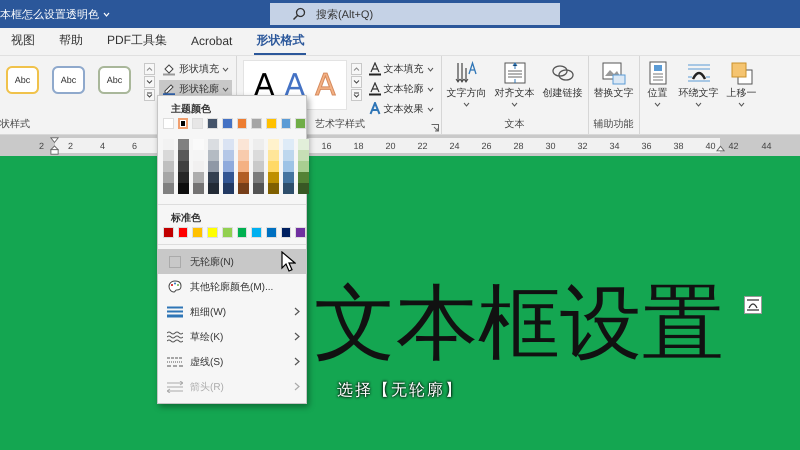 The image size is (800, 450). What do you see at coordinates (299, 14) in the screenshot?
I see `search-icon` at bounding box center [299, 14].